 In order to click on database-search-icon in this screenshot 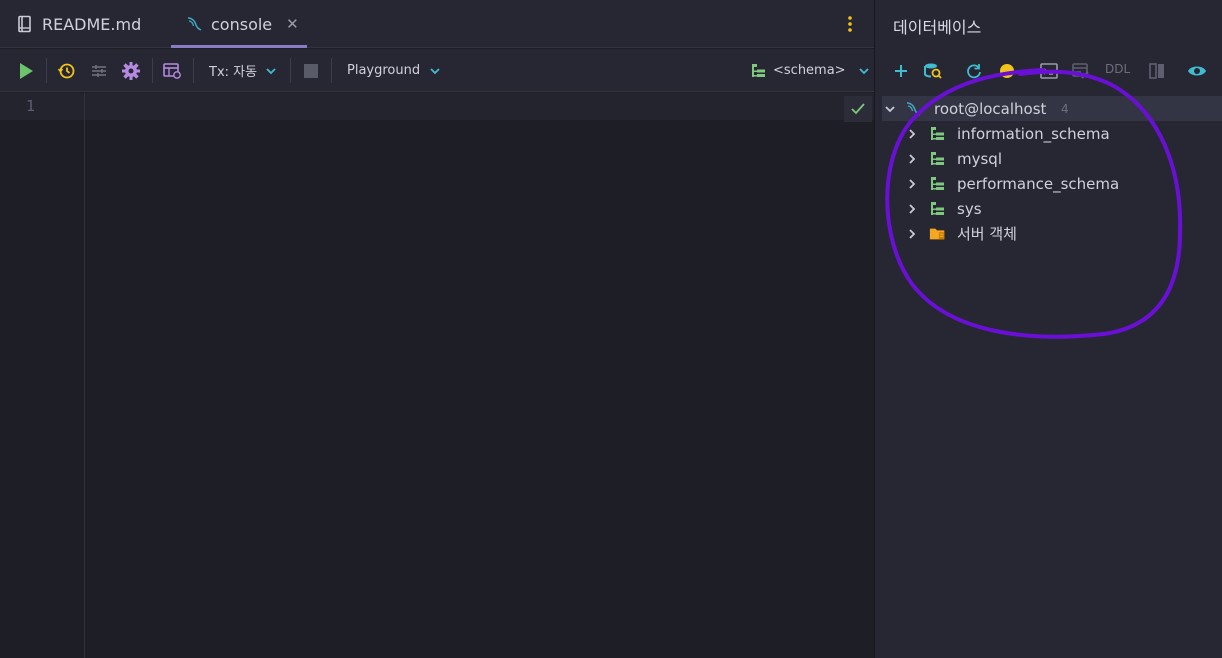, I will do `click(933, 71)`.